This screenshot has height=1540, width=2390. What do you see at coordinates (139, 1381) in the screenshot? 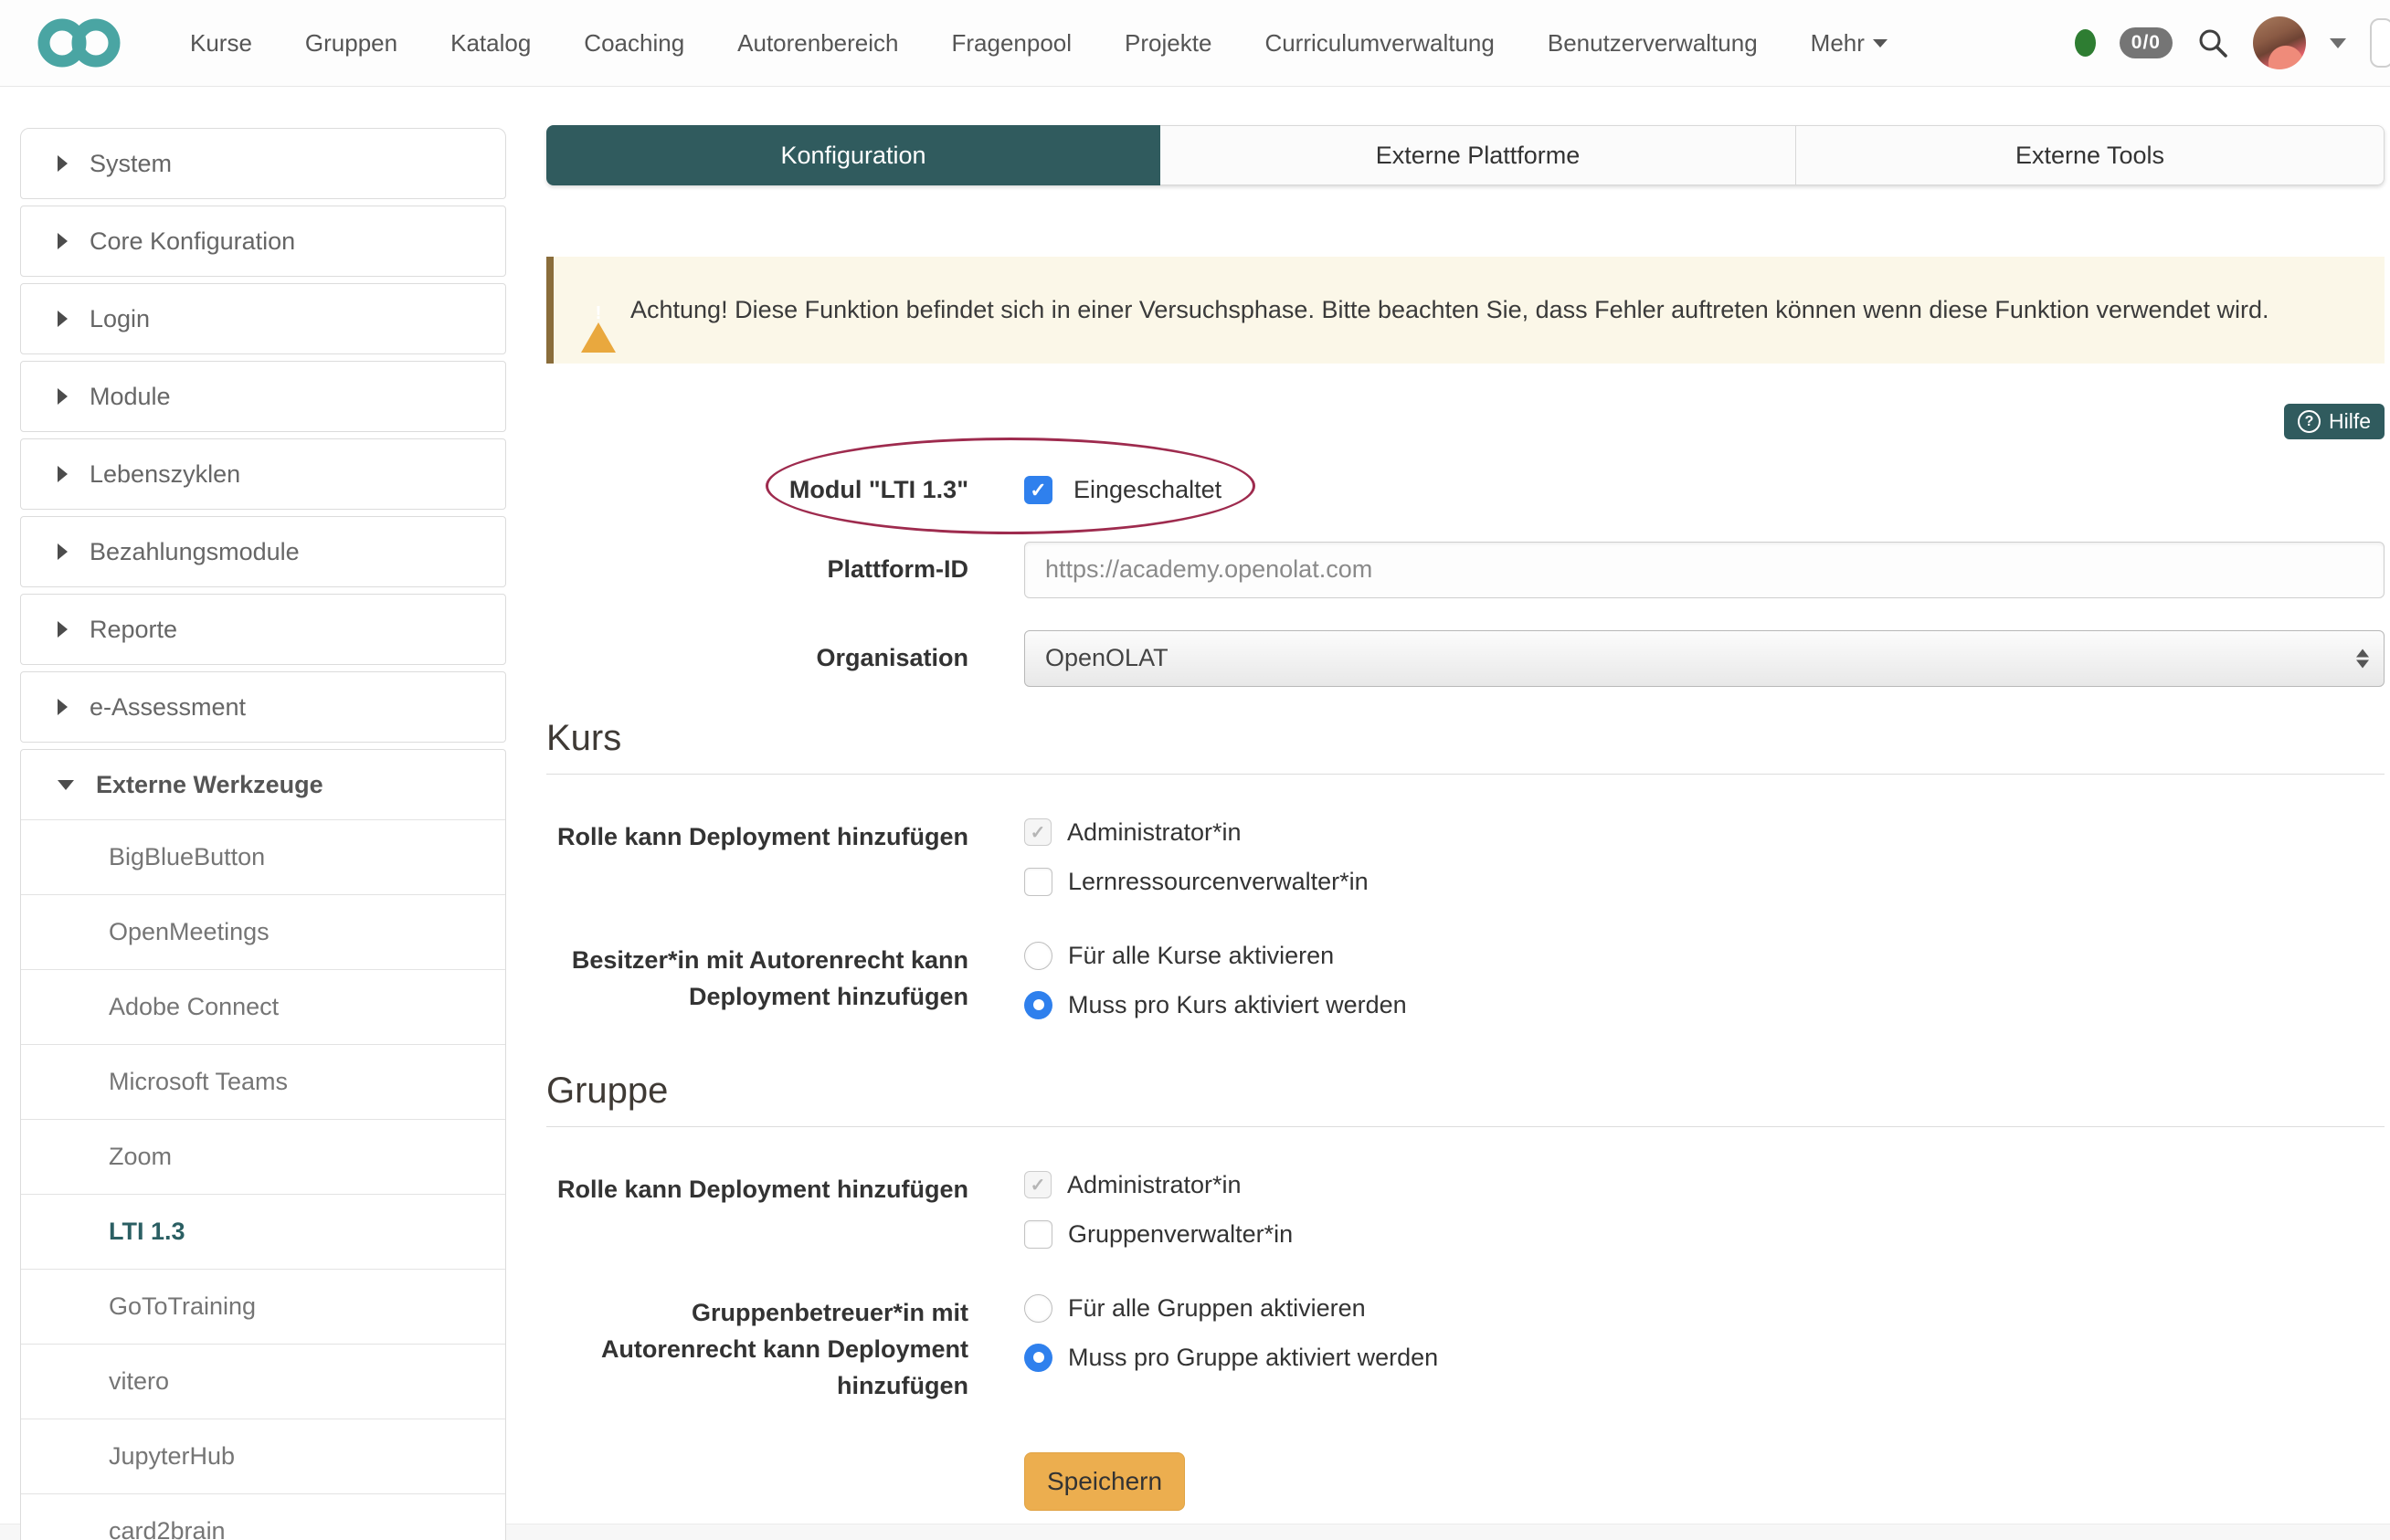
I see `sidebar-subitem-label: vitero` at bounding box center [139, 1381].